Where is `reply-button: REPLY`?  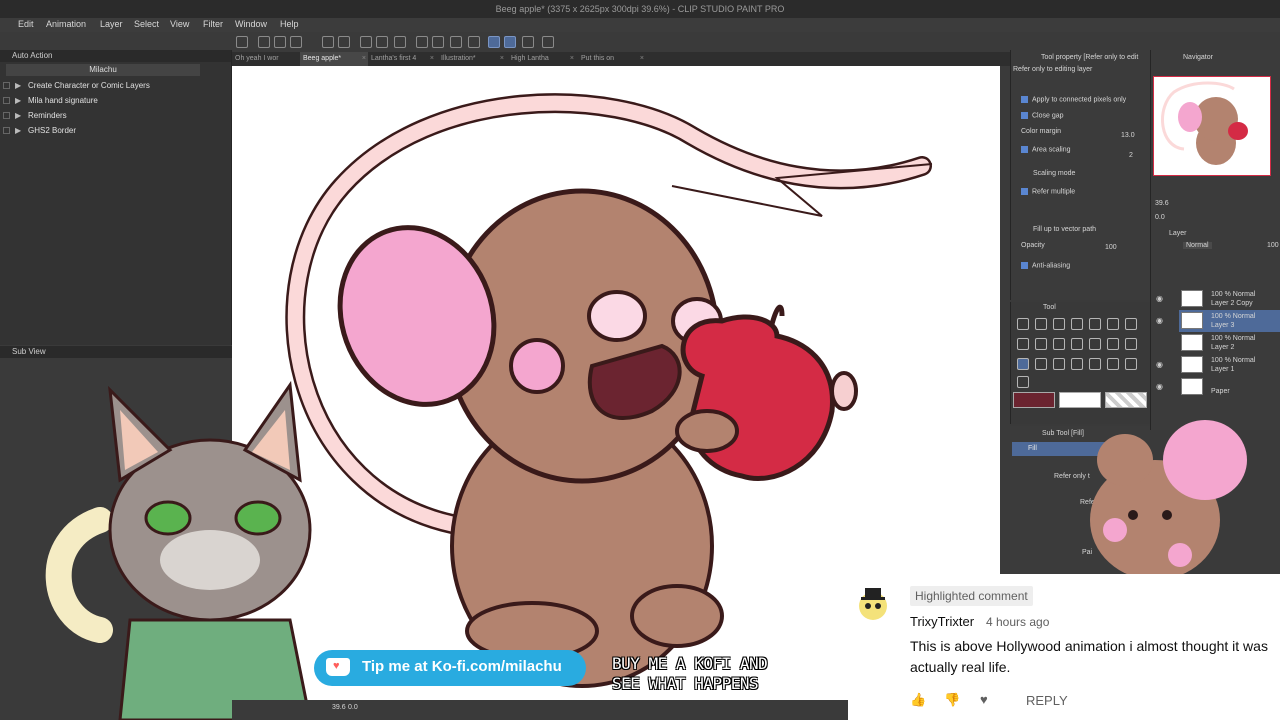
reply-button: REPLY is located at coordinates (1047, 700).